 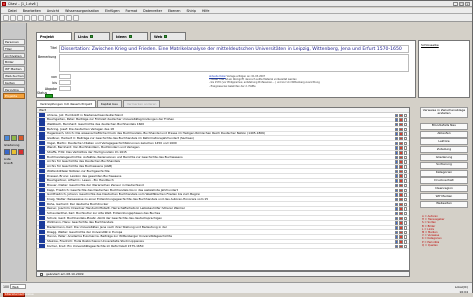 I want to click on action-button: Ablaufen, so click(x=444, y=134).